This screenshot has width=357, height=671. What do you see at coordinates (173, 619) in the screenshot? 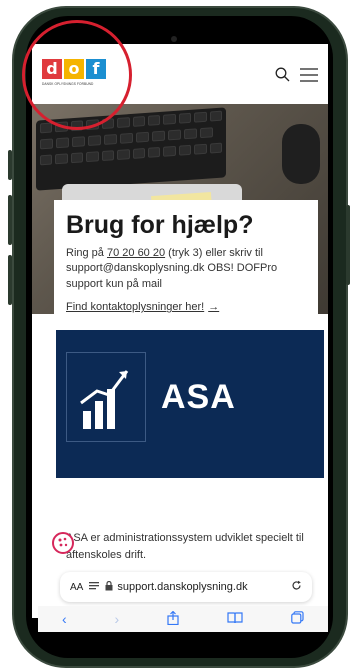
I see `share-icon` at bounding box center [173, 619].